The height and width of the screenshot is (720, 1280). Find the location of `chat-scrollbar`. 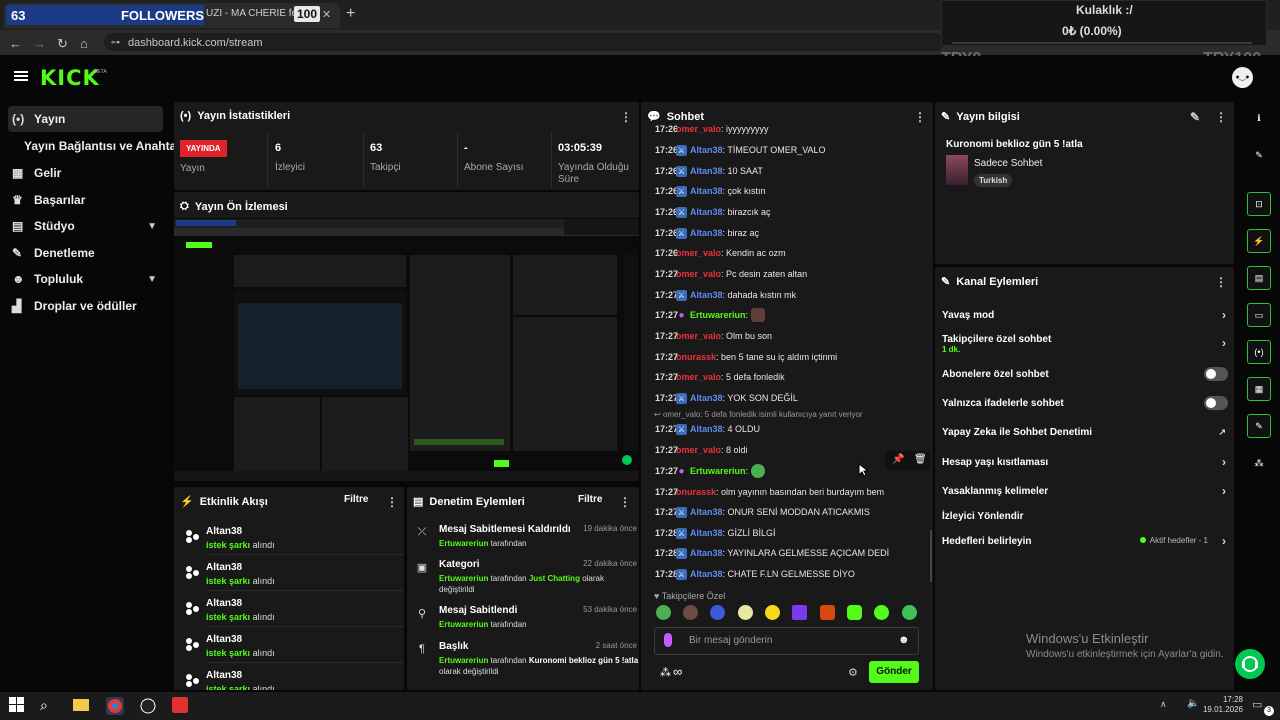

chat-scrollbar is located at coordinates (931, 556).